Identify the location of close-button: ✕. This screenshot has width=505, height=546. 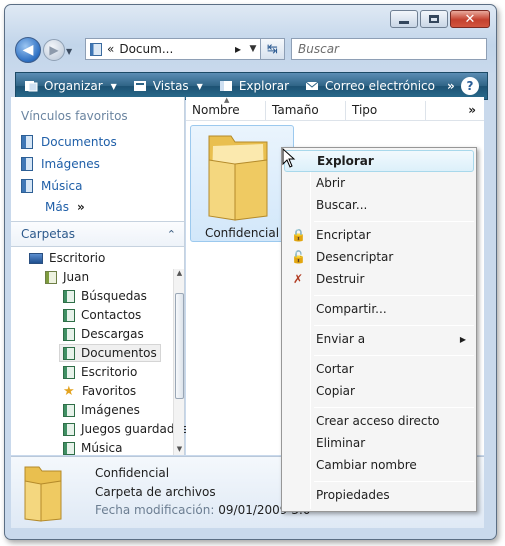
(470, 19).